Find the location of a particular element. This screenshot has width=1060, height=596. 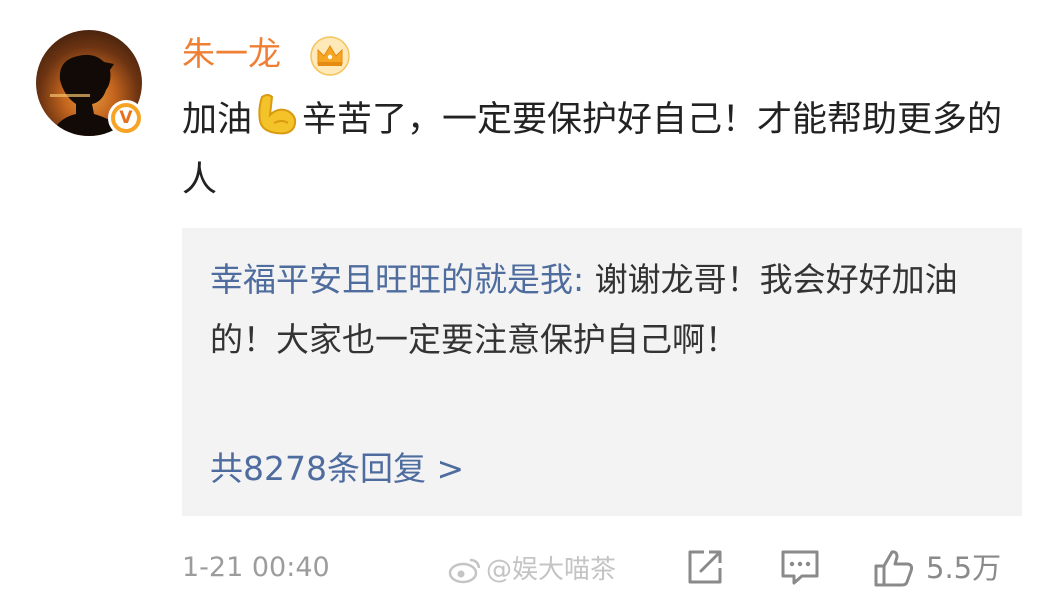

comment-timestamp: 1-21 00:40 is located at coordinates (256, 567).